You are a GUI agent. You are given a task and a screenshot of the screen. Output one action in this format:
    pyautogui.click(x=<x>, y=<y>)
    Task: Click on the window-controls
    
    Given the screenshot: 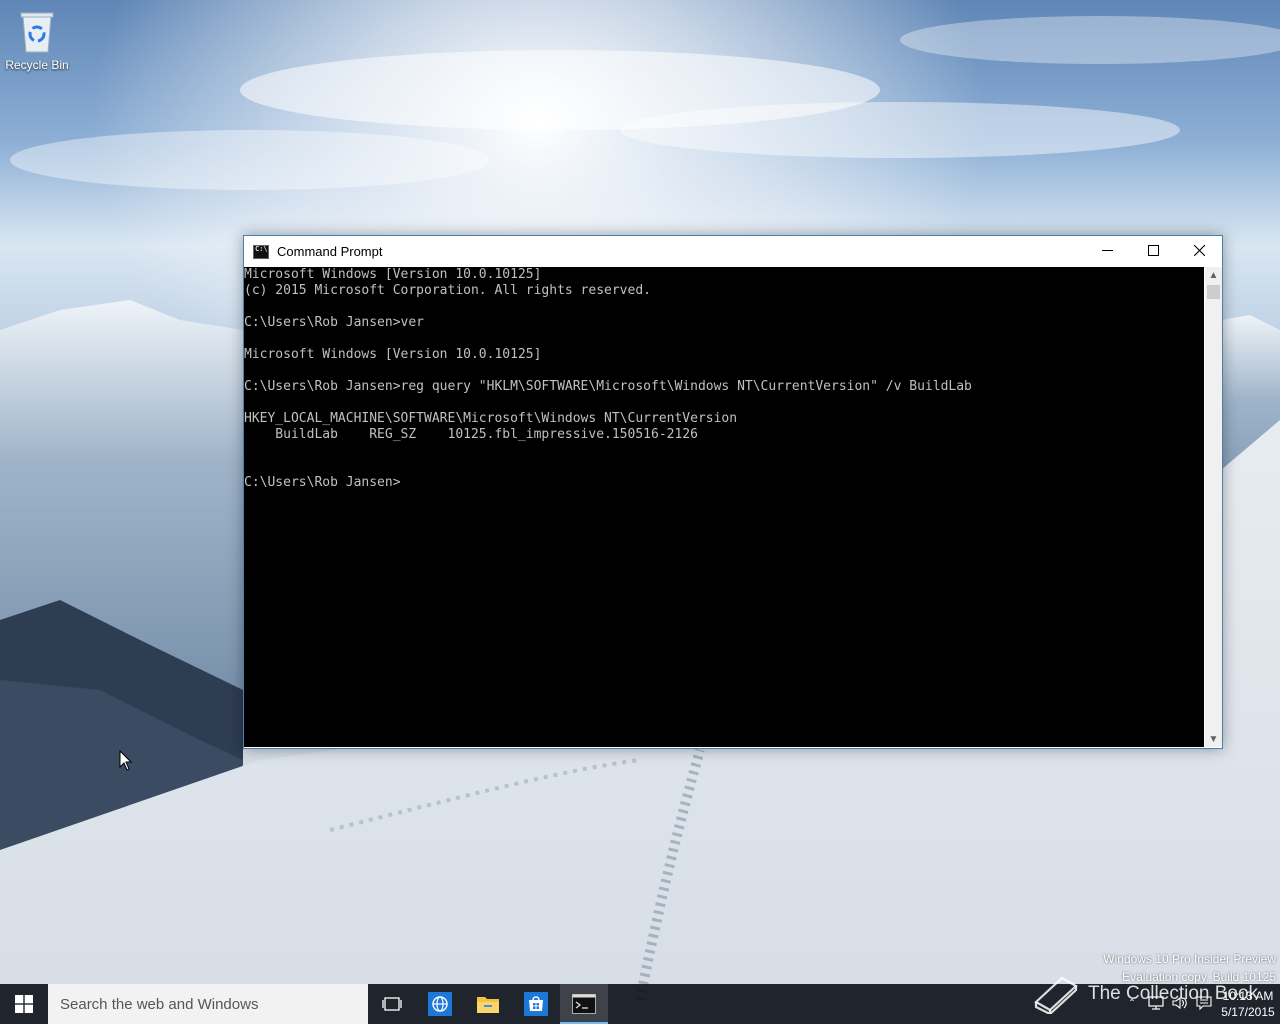 What is the action you would take?
    pyautogui.click(x=1153, y=250)
    